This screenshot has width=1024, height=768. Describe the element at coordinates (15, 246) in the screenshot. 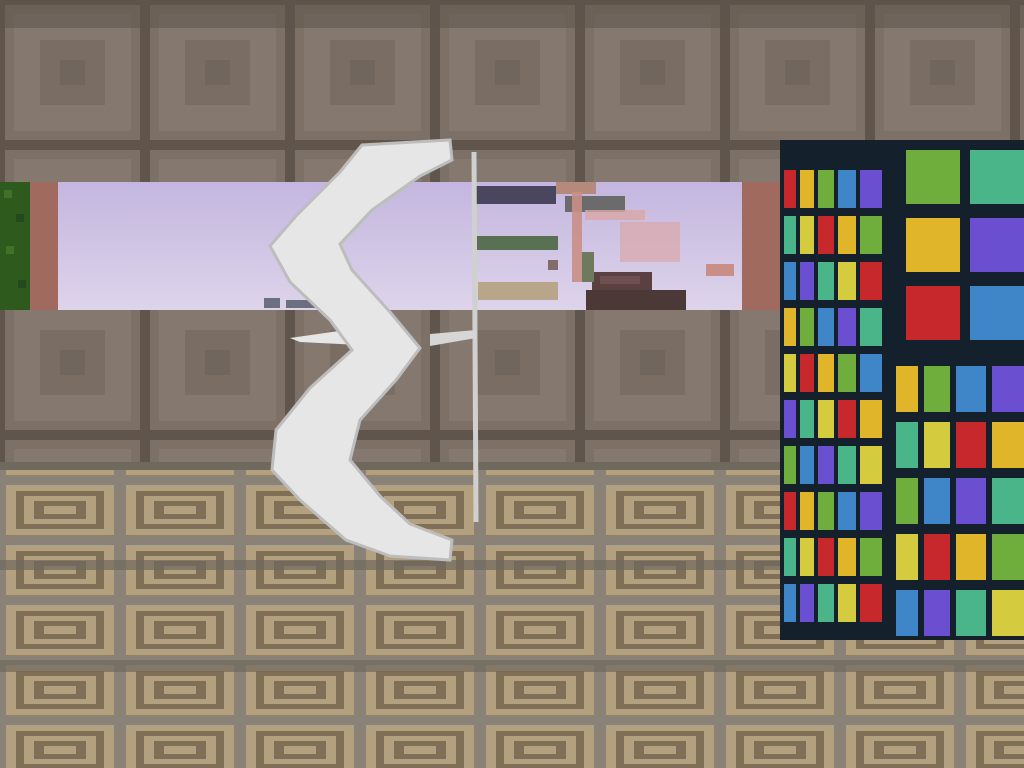

I see `leaves-block` at that location.